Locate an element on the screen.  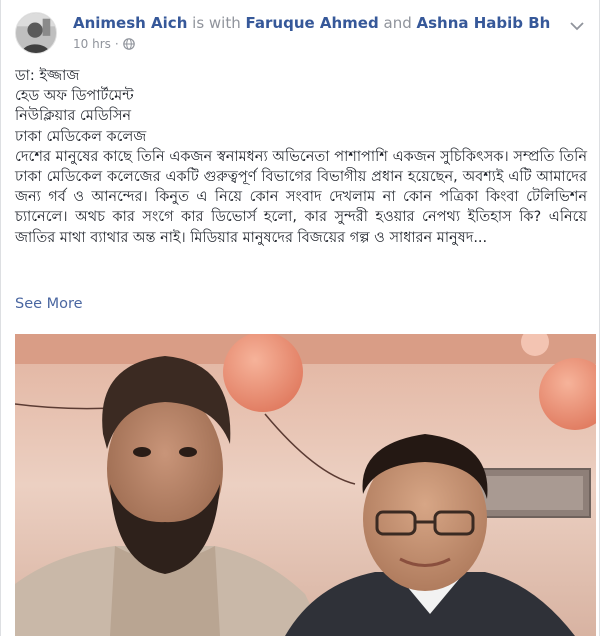
post-line: নিউক্লিয়ার মেডিসিন is located at coordinates (73, 116).